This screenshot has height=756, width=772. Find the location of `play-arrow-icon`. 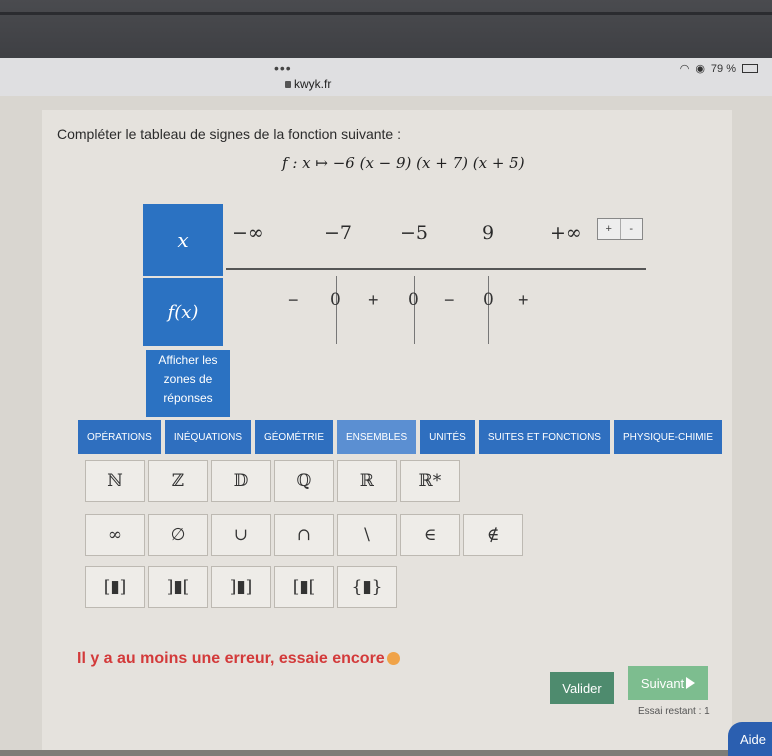

play-arrow-icon is located at coordinates (691, 683).